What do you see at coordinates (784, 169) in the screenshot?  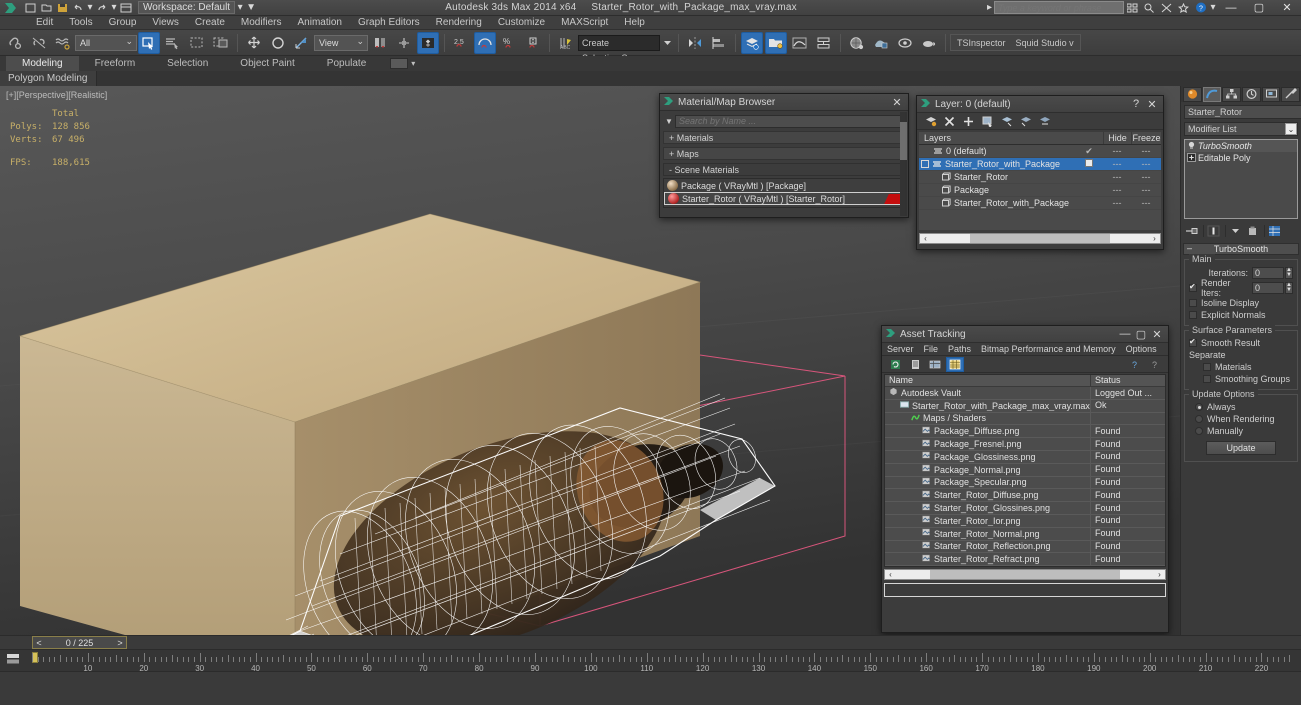 I see `scene-materials-section-header: - Scene Materials` at bounding box center [784, 169].